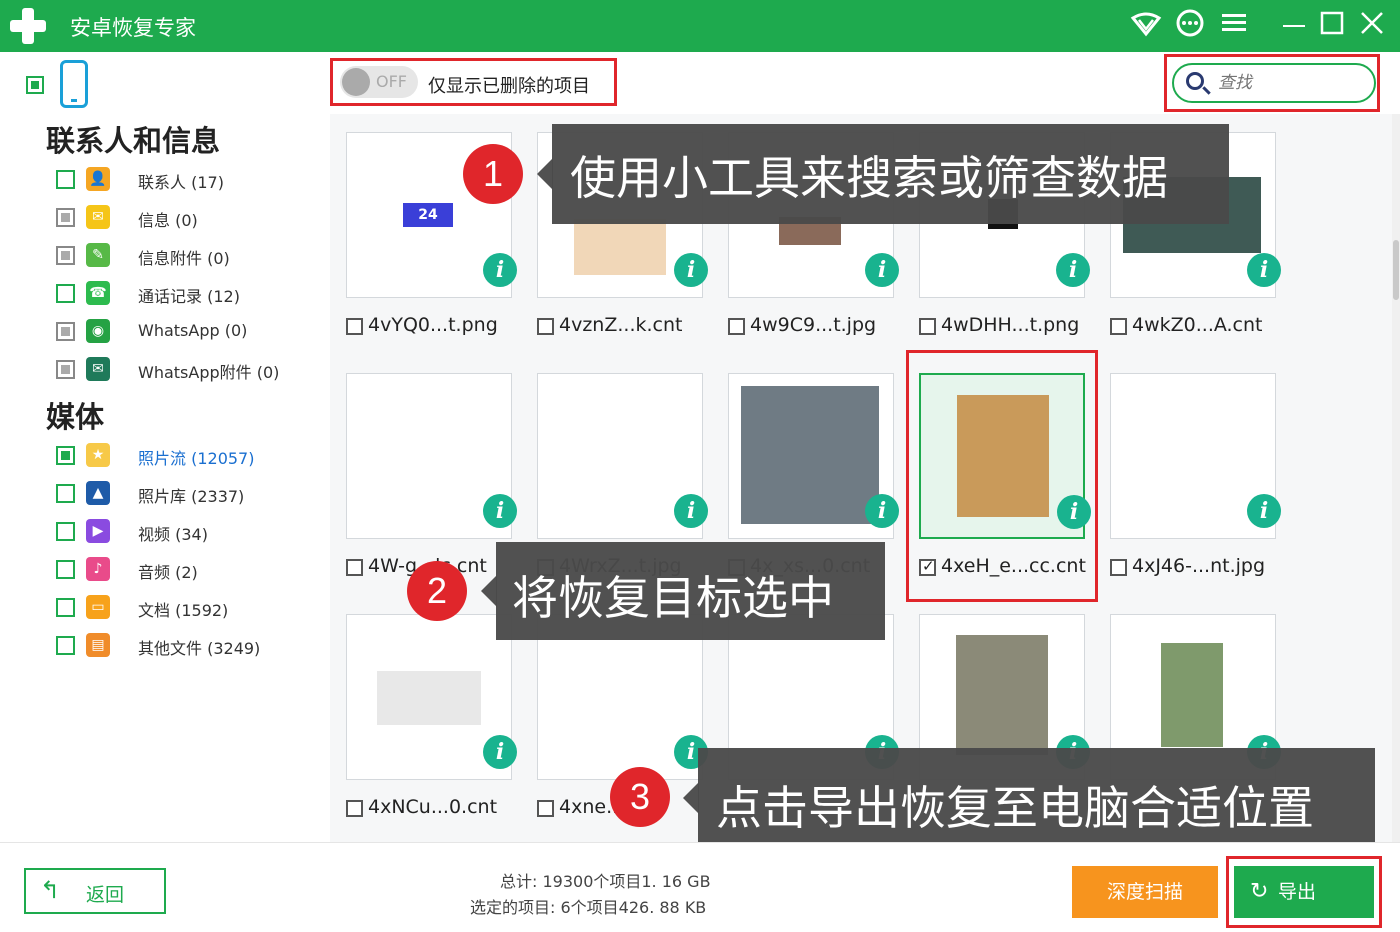  I want to click on menu-icon, so click(1234, 26).